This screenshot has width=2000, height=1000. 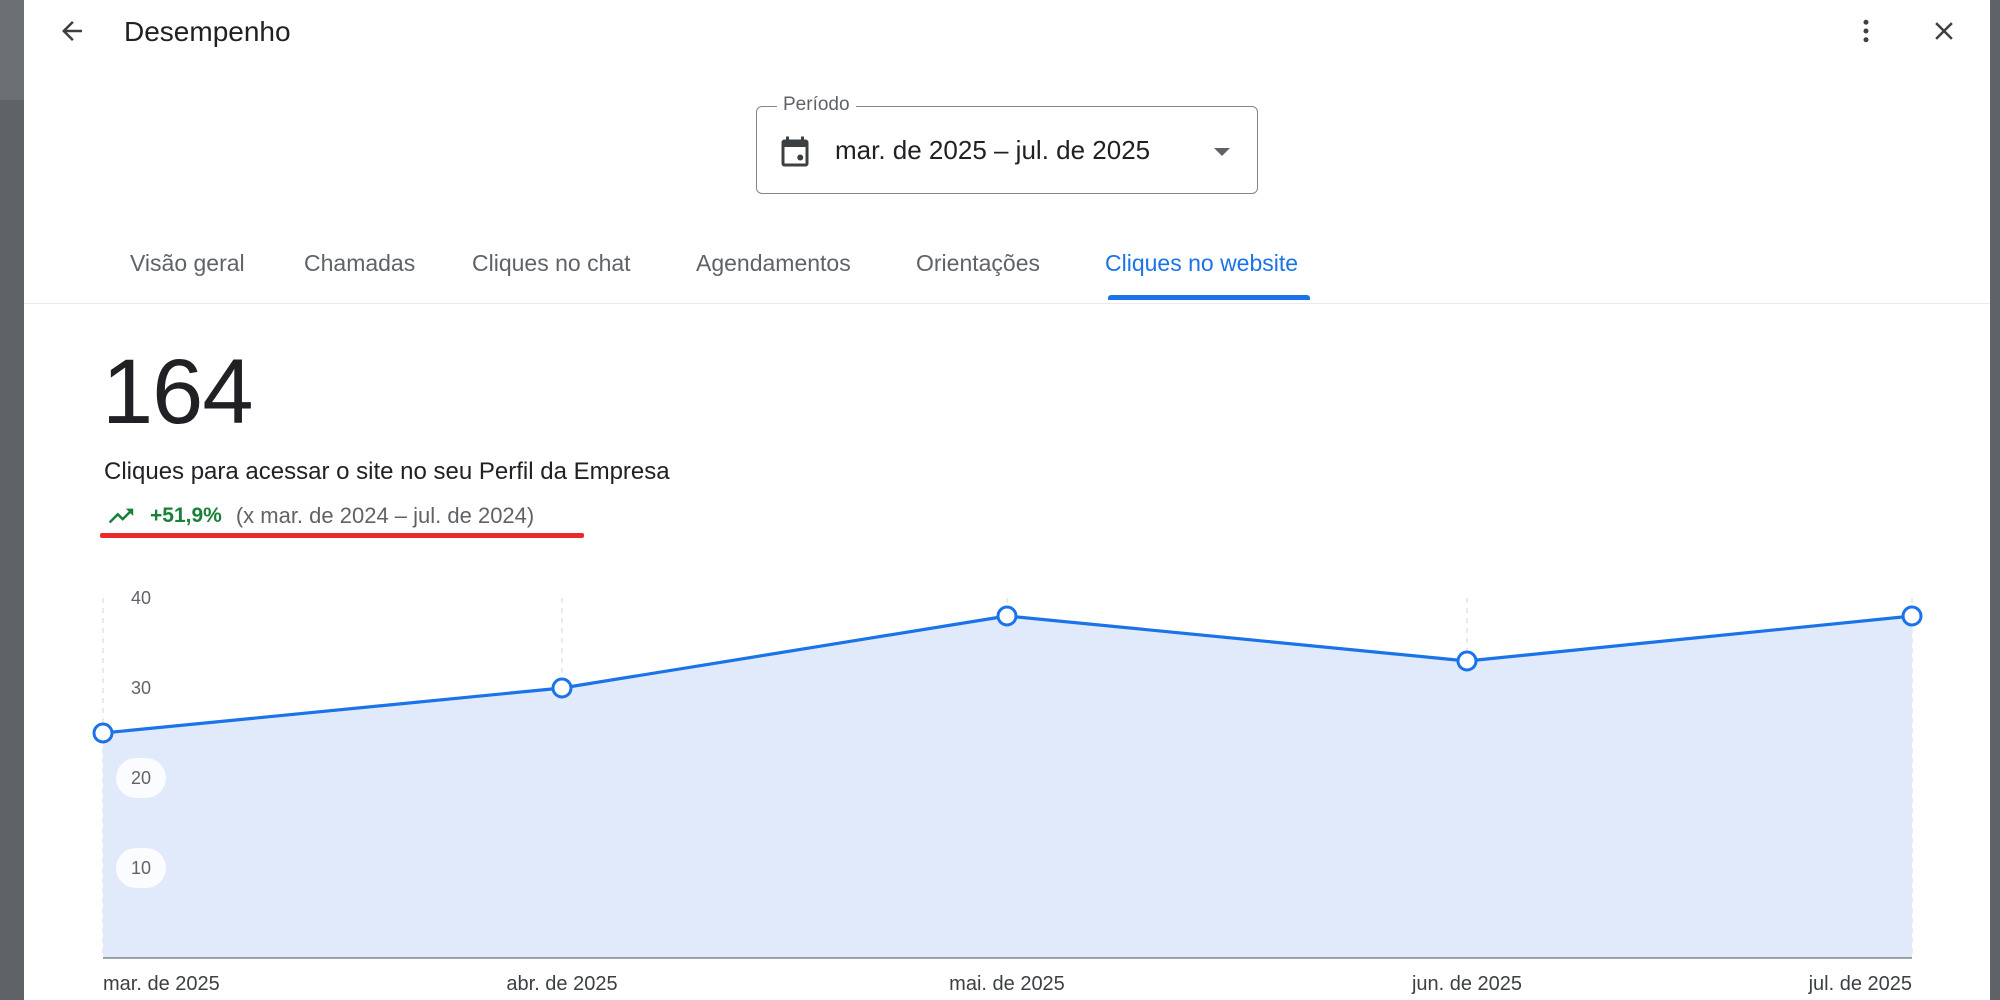 What do you see at coordinates (141, 598) in the screenshot?
I see `y-tick-label-0: 40` at bounding box center [141, 598].